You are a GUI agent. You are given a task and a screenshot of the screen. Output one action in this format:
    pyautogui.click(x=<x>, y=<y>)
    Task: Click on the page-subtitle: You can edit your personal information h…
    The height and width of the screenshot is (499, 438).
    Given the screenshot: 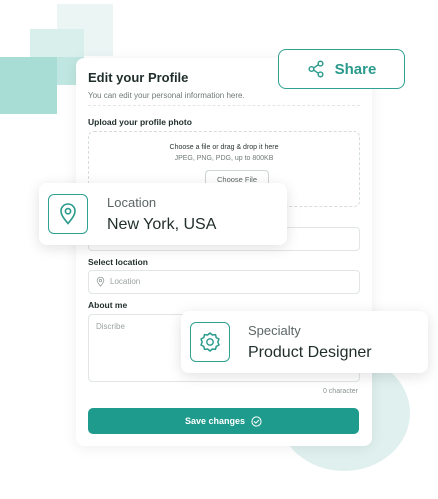 What is the action you would take?
    pyautogui.click(x=166, y=95)
    